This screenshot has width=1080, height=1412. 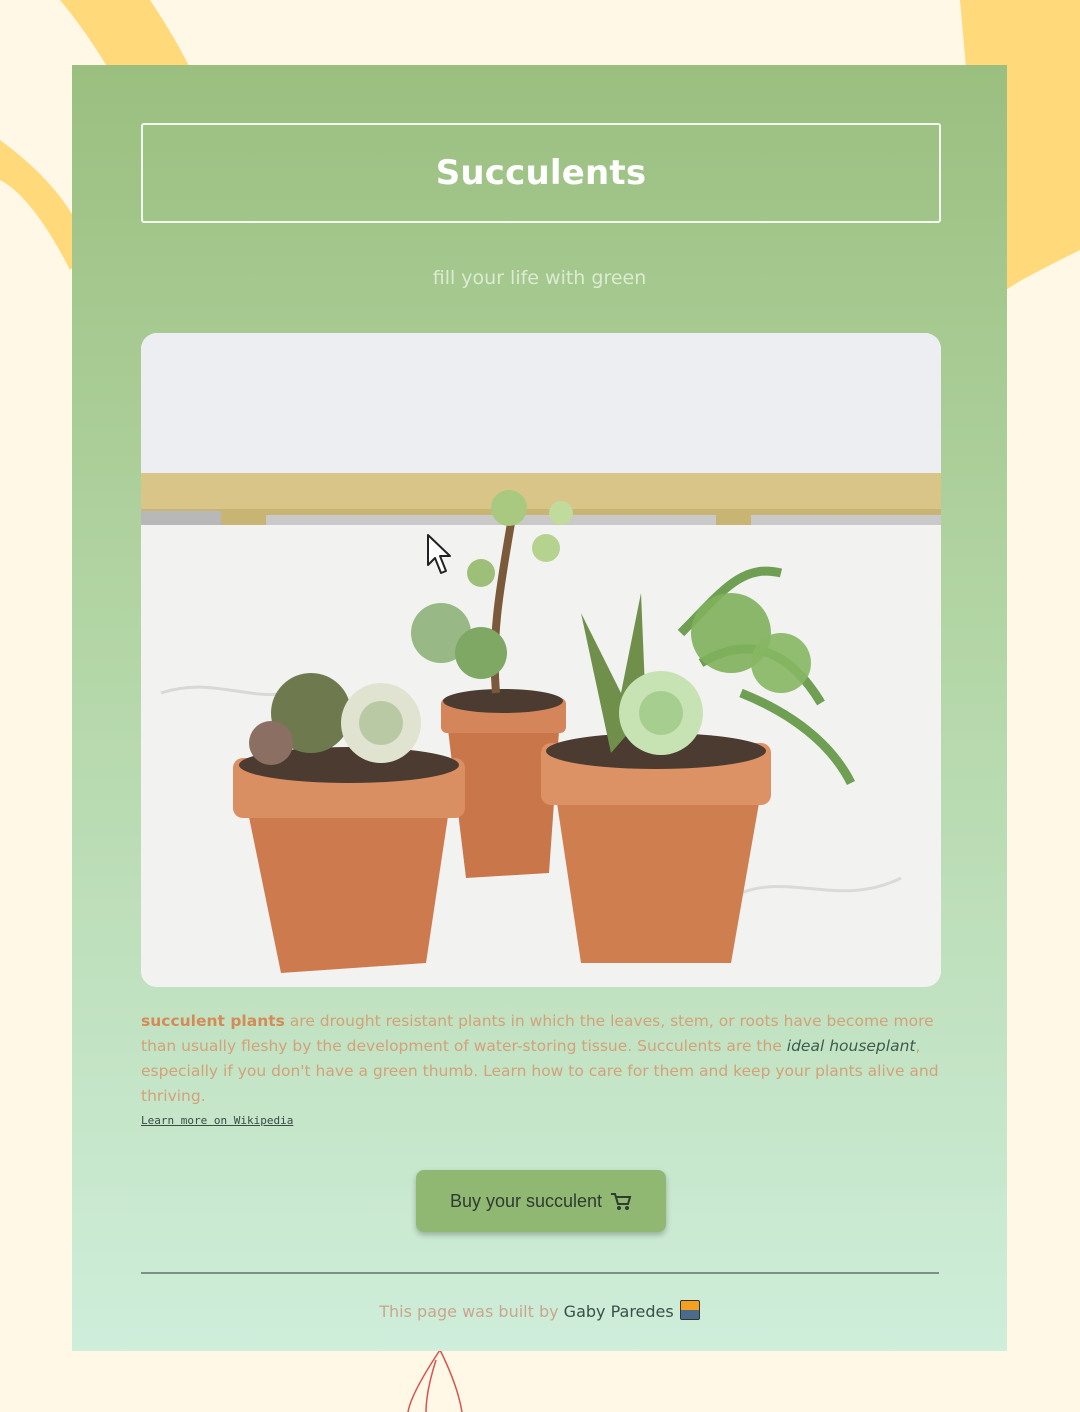 I want to click on avatar-icon, so click(x=689, y=1310).